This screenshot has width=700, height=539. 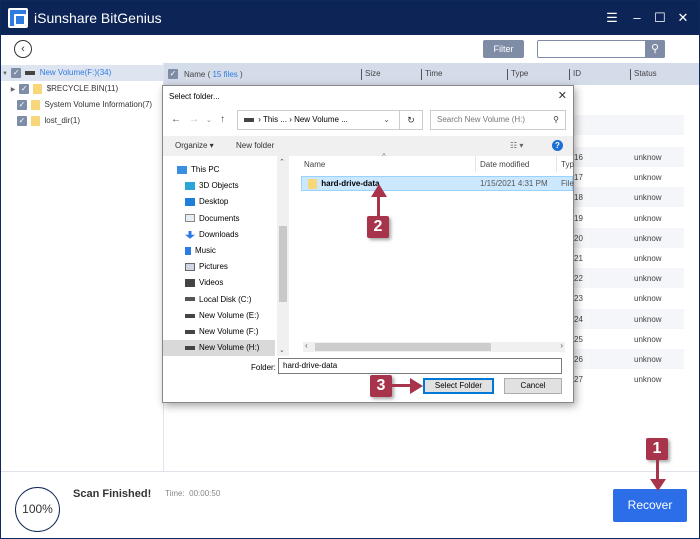 What do you see at coordinates (516, 145) in the screenshot?
I see `view-options-icon: ☷ ▾` at bounding box center [516, 145].